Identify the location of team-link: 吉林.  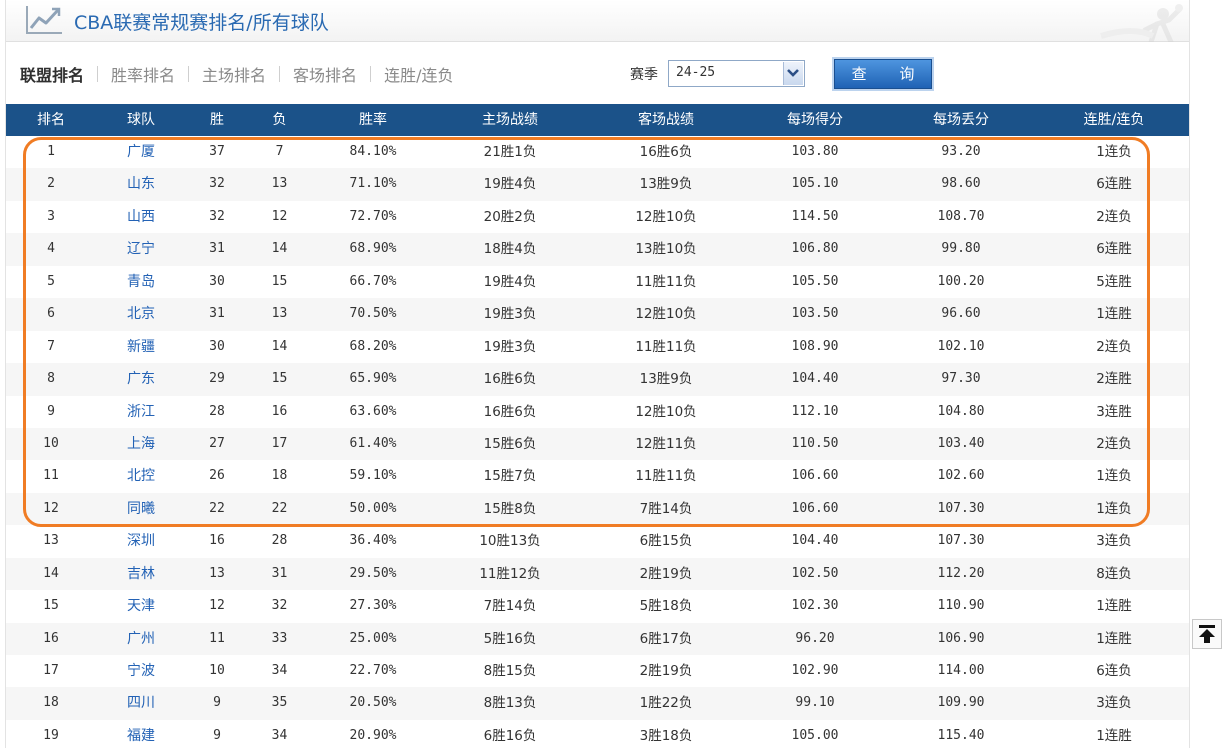
(141, 574).